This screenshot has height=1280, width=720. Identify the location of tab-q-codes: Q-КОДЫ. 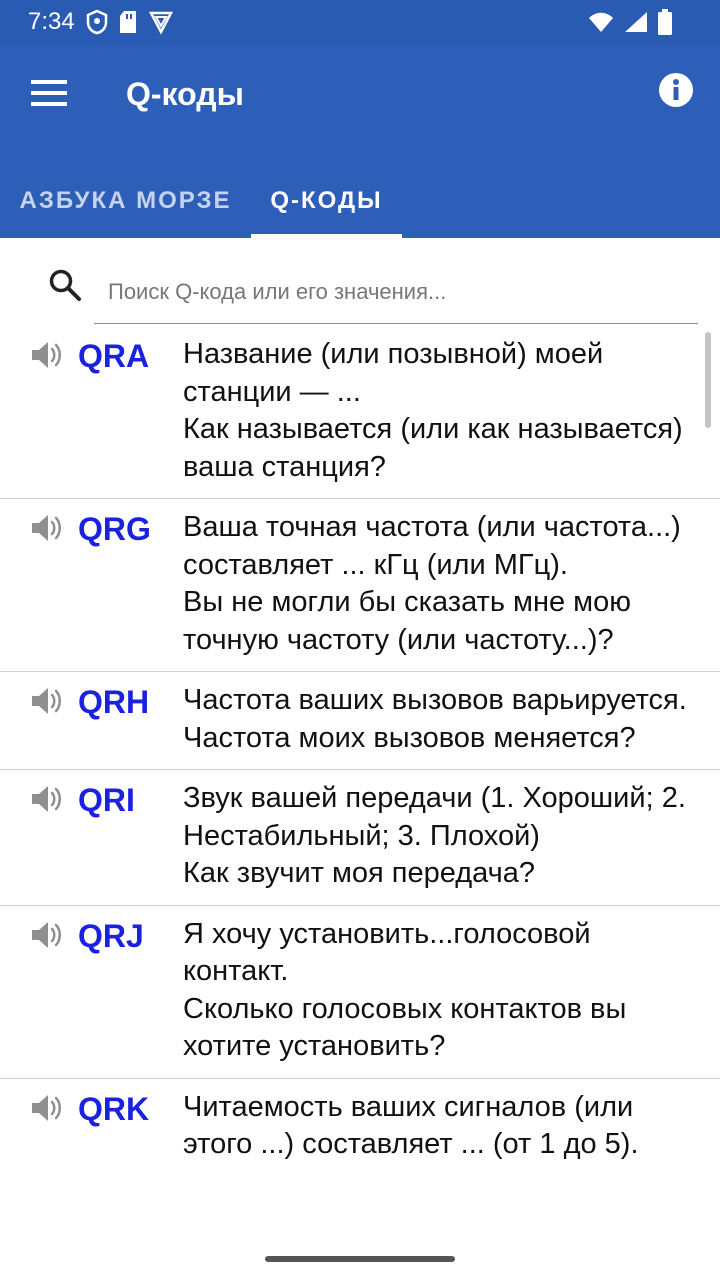
(326, 201).